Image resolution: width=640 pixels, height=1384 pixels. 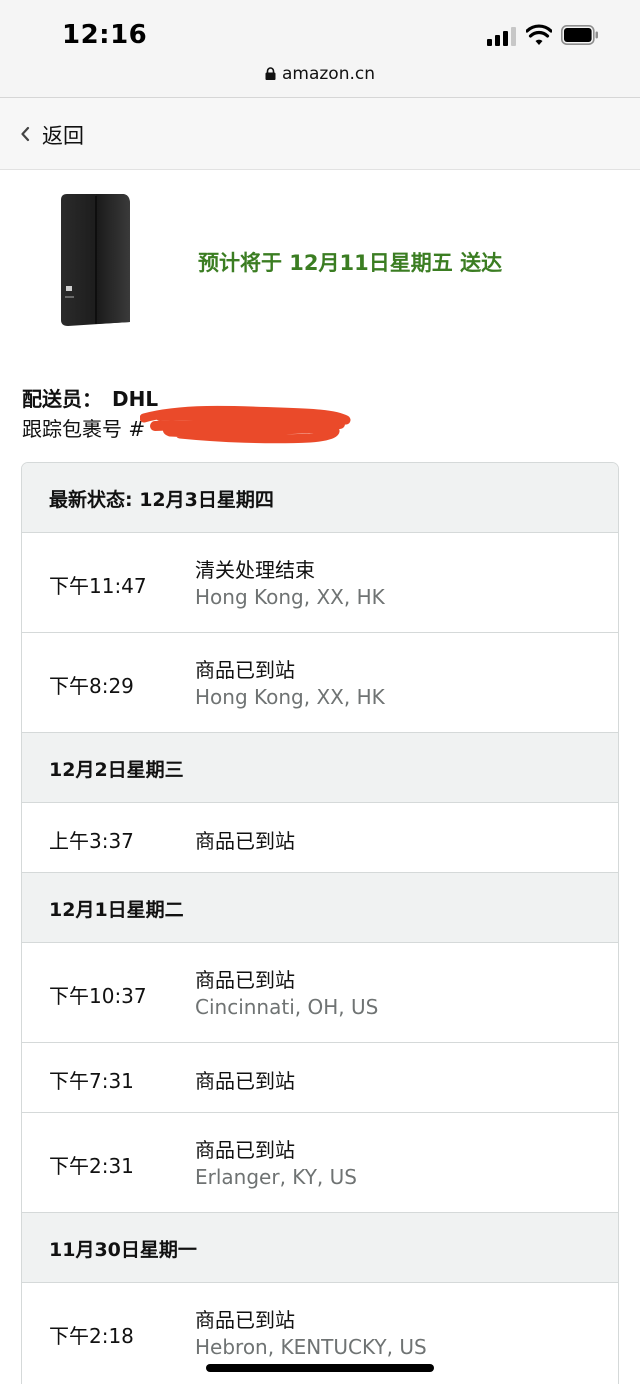 What do you see at coordinates (287, 1007) in the screenshot?
I see `event-location: Cincinnati, OH, US` at bounding box center [287, 1007].